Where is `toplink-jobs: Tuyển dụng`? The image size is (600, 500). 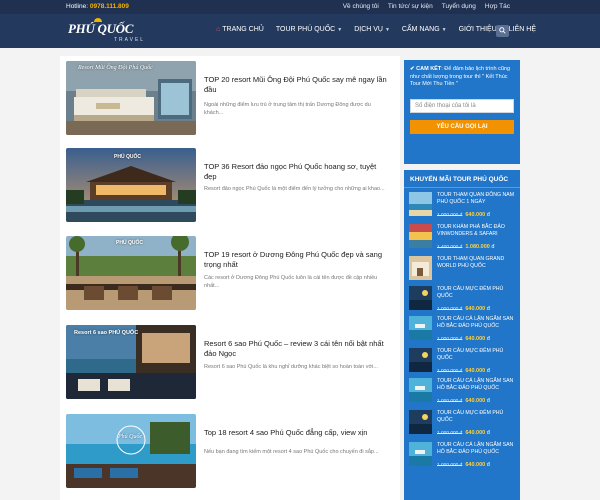 toplink-jobs: Tuyển dụng is located at coordinates (459, 6).